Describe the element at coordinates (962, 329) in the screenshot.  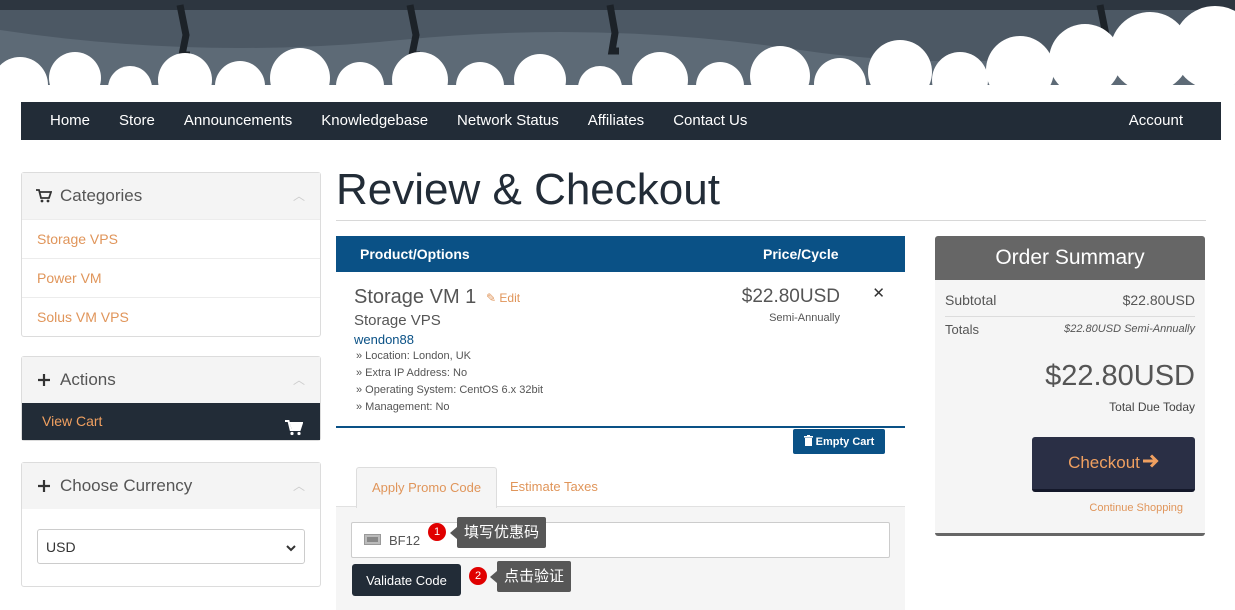
I see `totals-label: Totals` at that location.